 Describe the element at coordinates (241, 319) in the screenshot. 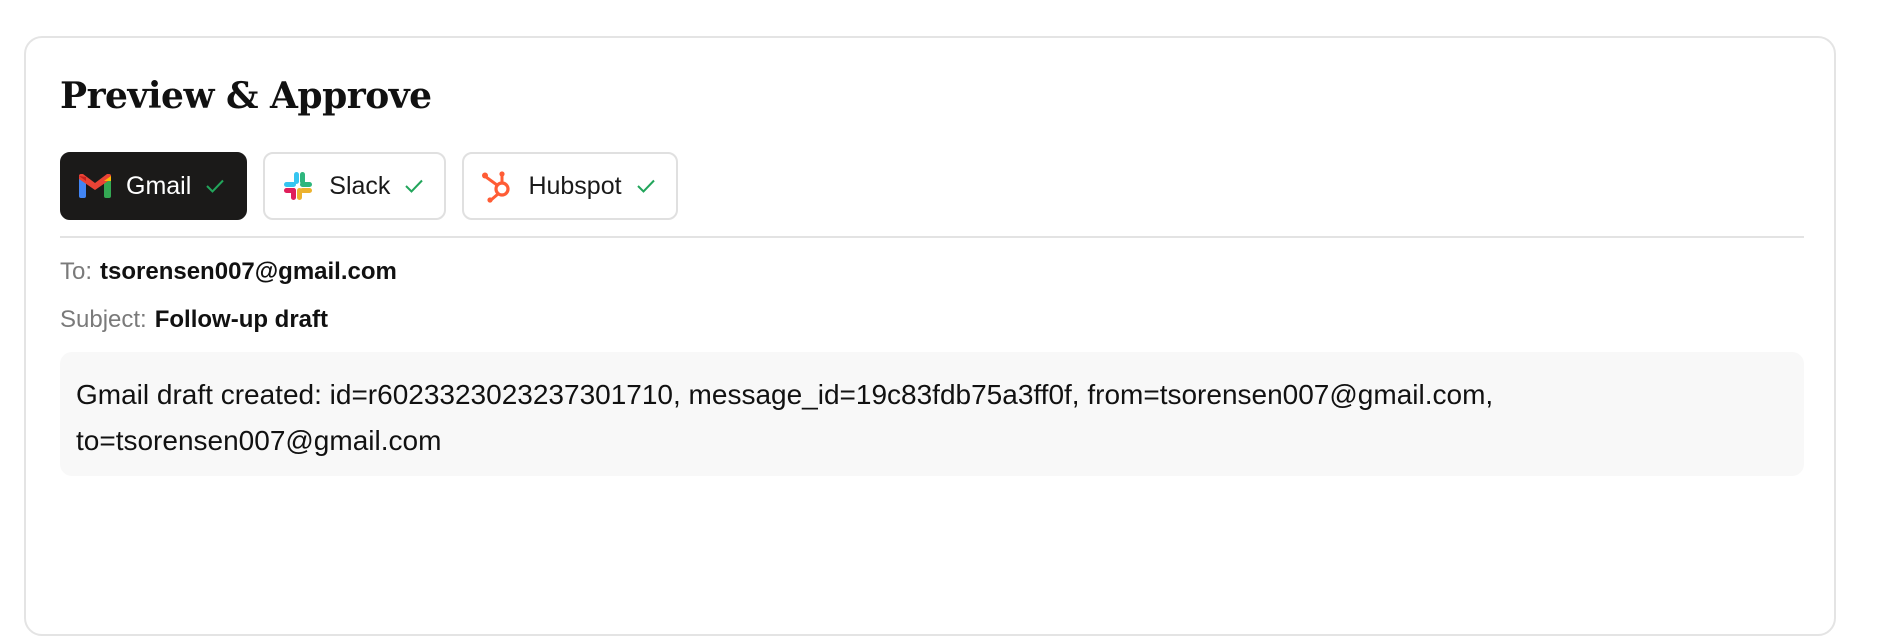

I see `subject-value: Follow-up draft` at that location.